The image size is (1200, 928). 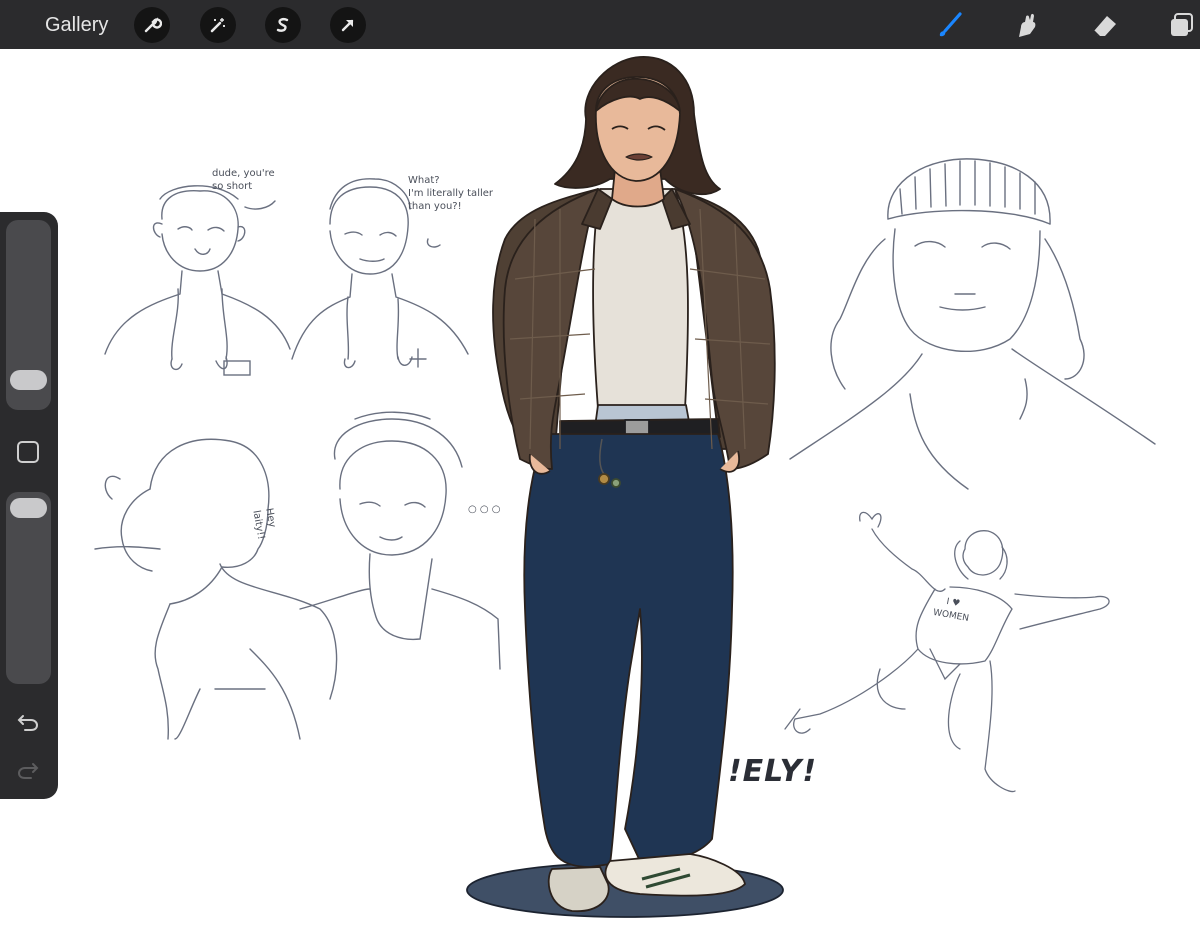 I want to click on left-sidebar, so click(x=29, y=505).